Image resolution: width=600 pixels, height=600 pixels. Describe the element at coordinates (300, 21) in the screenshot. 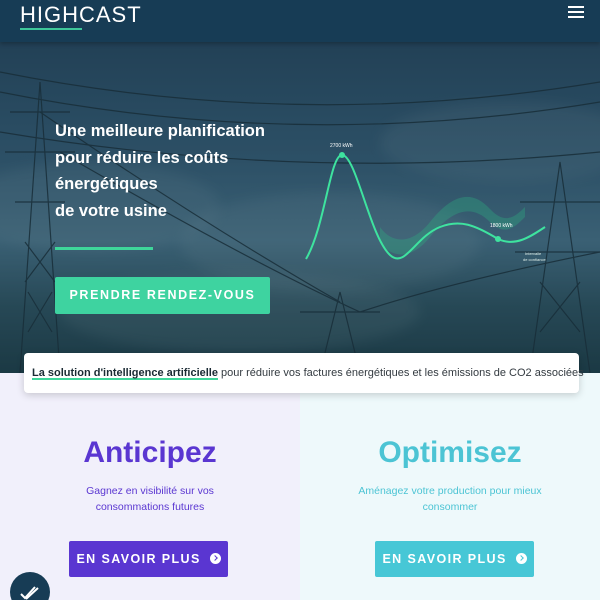

I see `site-header: HIGHCAST` at that location.